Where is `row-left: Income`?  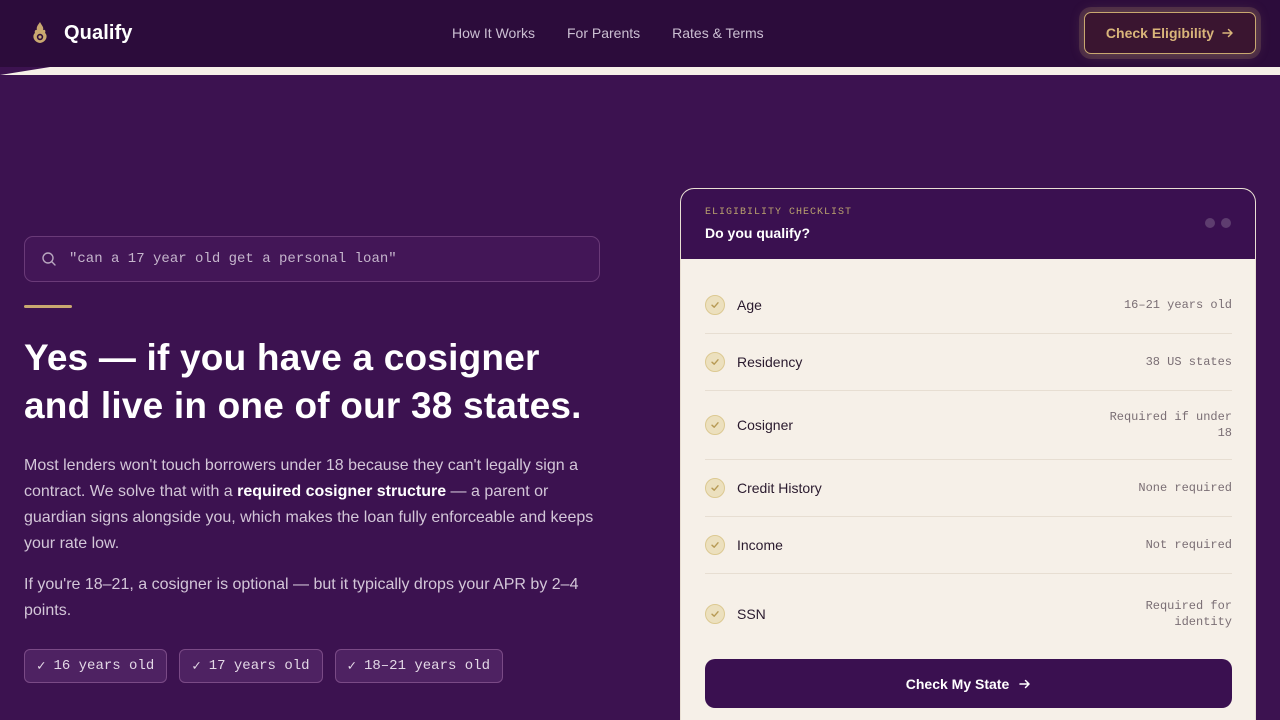
row-left: Income is located at coordinates (744, 545).